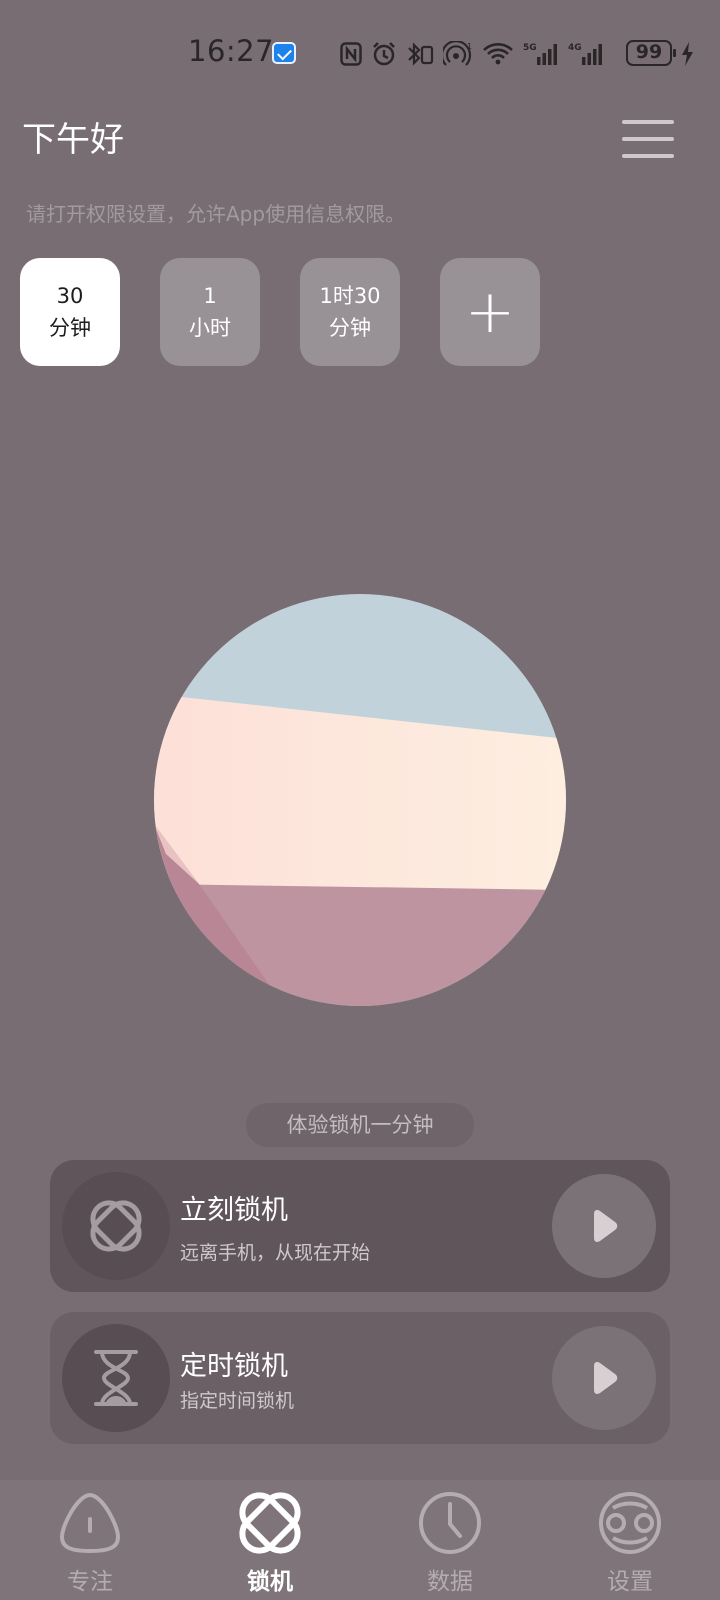 This screenshot has width=720, height=1600. Describe the element at coordinates (70, 312) in the screenshot. I see `duration-chip-30min: 30 分钟` at that location.